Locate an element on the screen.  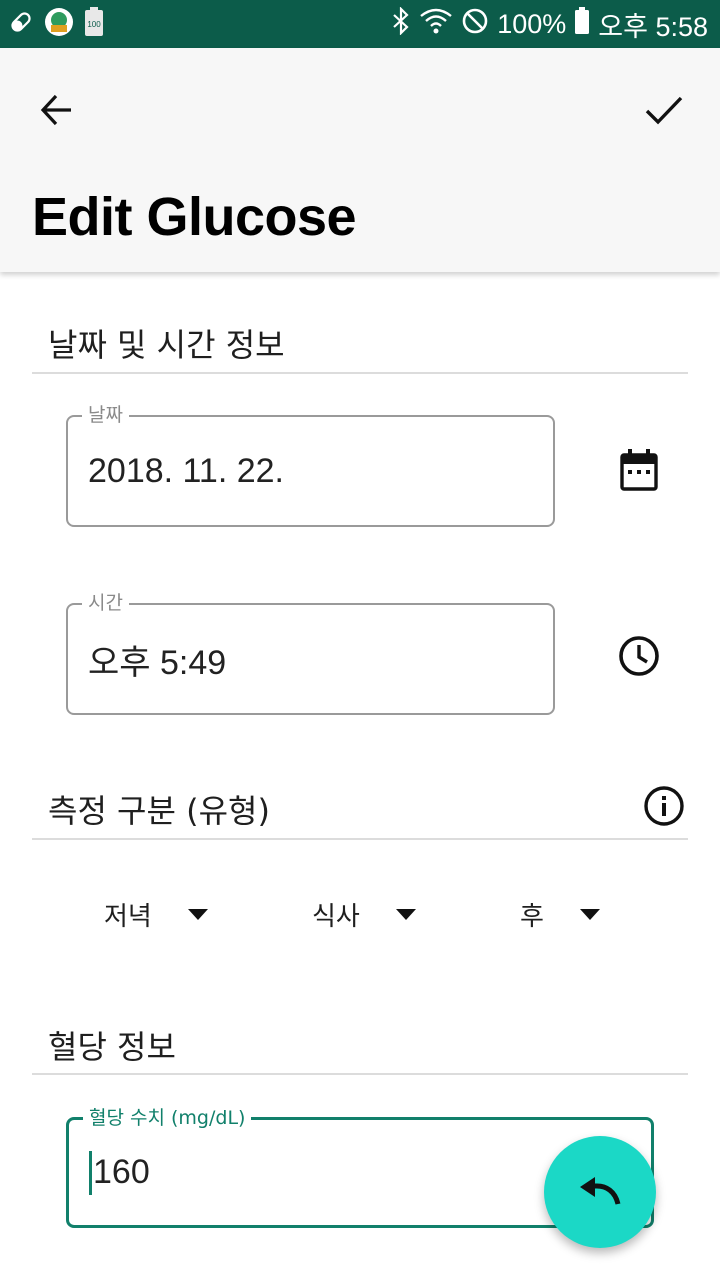
meal-time-value: 저녁 is located at coordinates (128, 916).